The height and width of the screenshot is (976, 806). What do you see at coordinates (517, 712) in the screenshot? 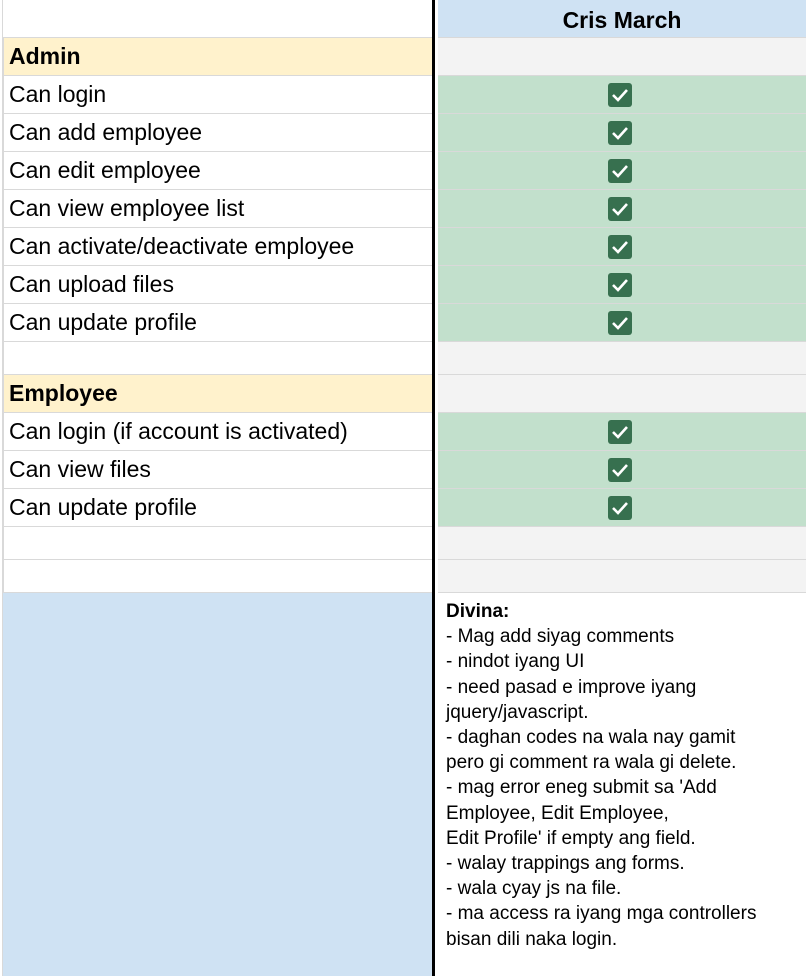
I see `notes-line: jquery/javascript.` at bounding box center [517, 712].